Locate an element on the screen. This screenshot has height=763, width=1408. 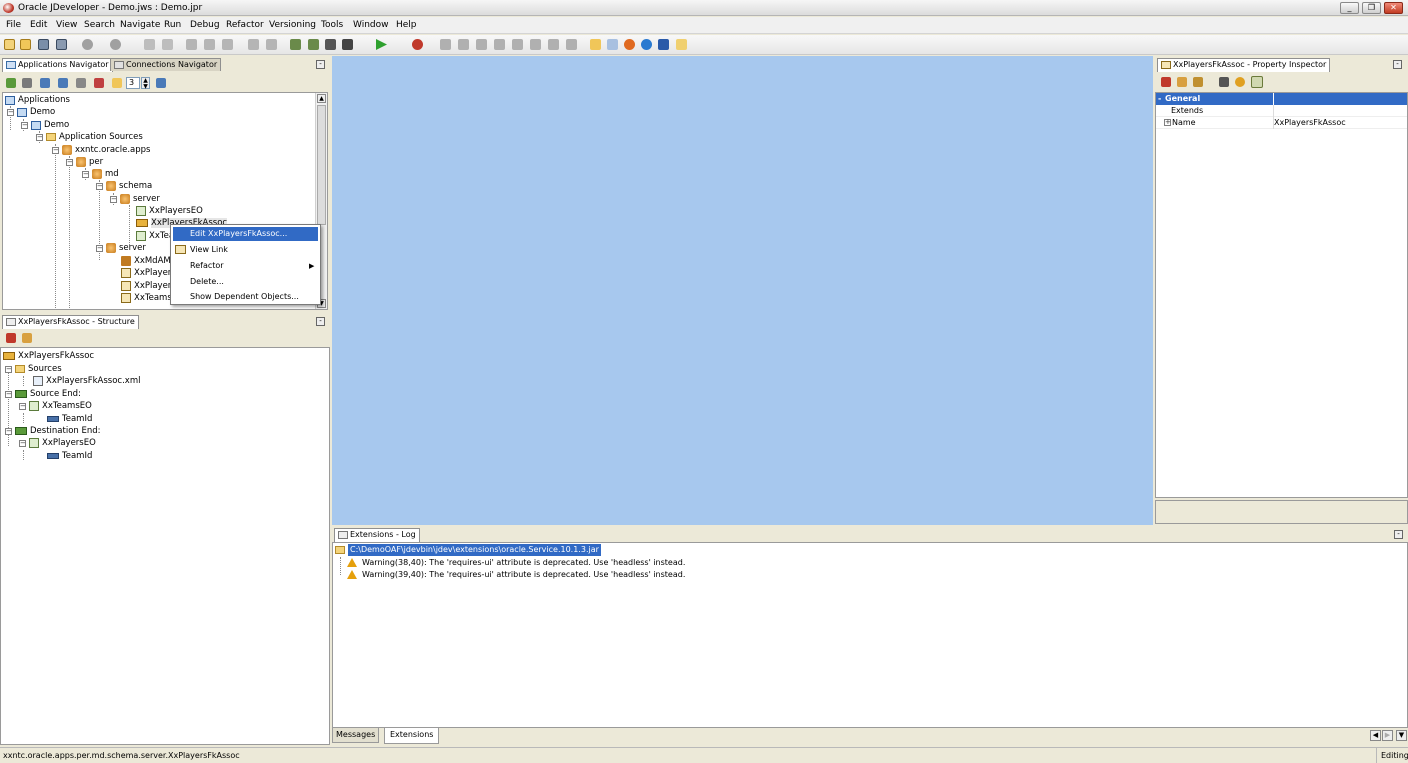
level-spinner-value: 3 is located at coordinates (133, 83).